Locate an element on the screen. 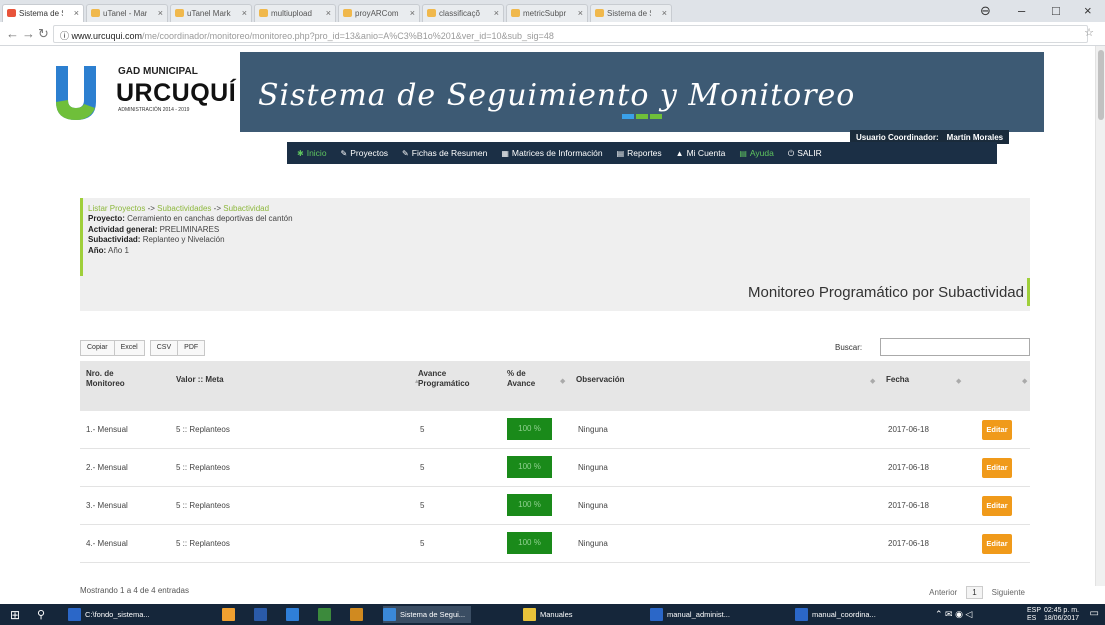 This screenshot has width=1105, height=625. info-icon: ⓘ is located at coordinates (66, 36).